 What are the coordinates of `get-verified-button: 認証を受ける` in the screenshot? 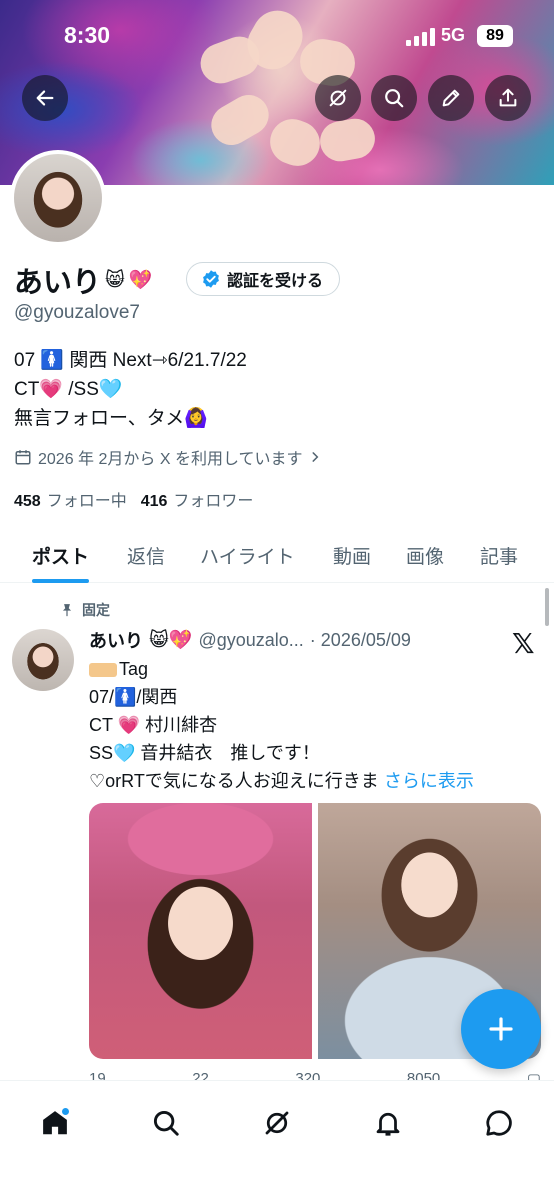 It's located at (263, 279).